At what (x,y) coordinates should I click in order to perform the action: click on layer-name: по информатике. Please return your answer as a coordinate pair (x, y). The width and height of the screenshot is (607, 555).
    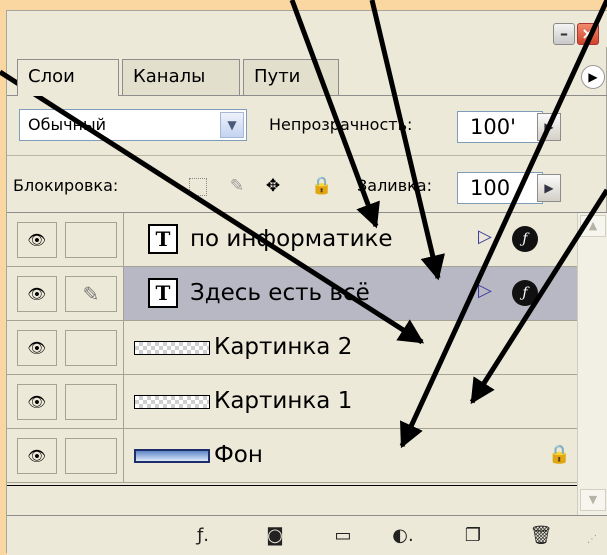
    Looking at the image, I should click on (291, 239).